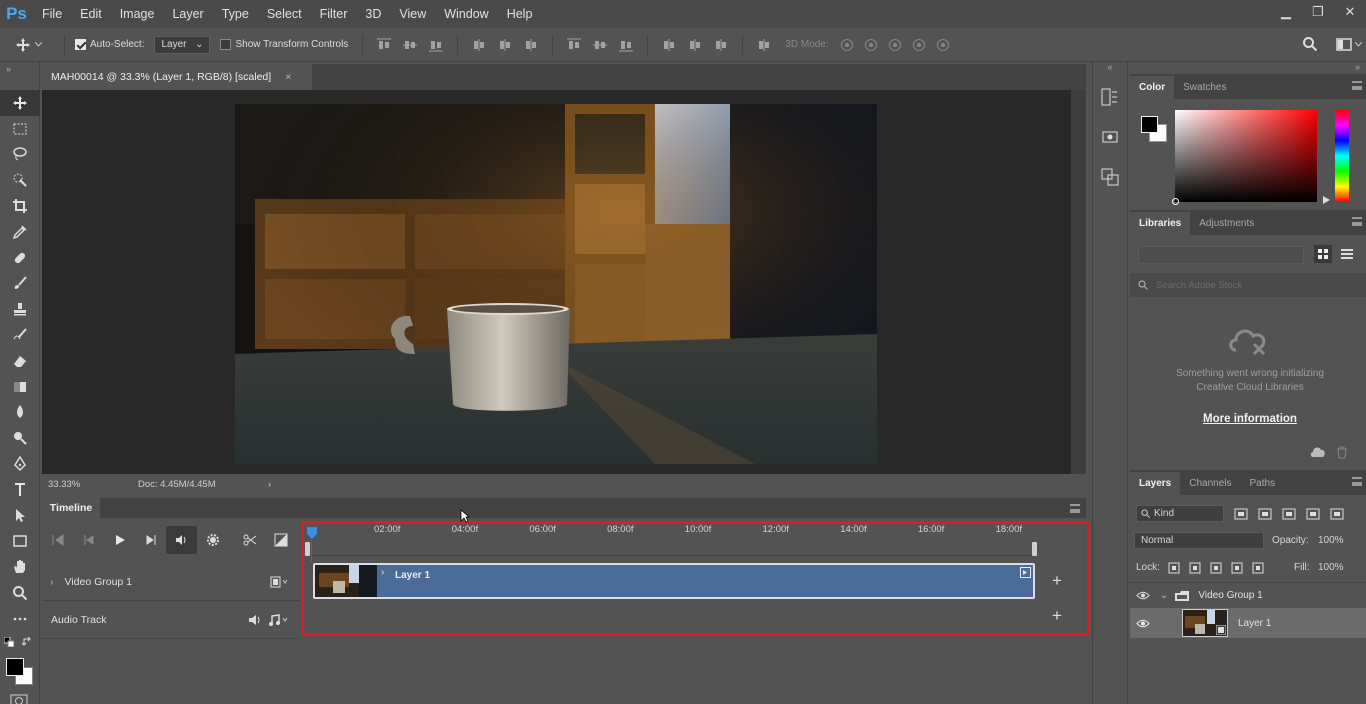  Describe the element at coordinates (1155, 483) in the screenshot. I see `tab-layers: Layers` at that location.